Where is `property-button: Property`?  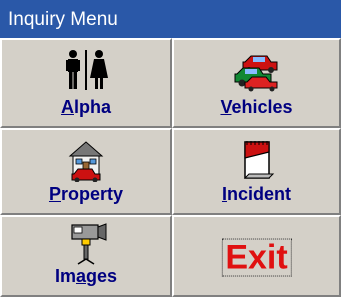 property-button: Property is located at coordinates (86, 171).